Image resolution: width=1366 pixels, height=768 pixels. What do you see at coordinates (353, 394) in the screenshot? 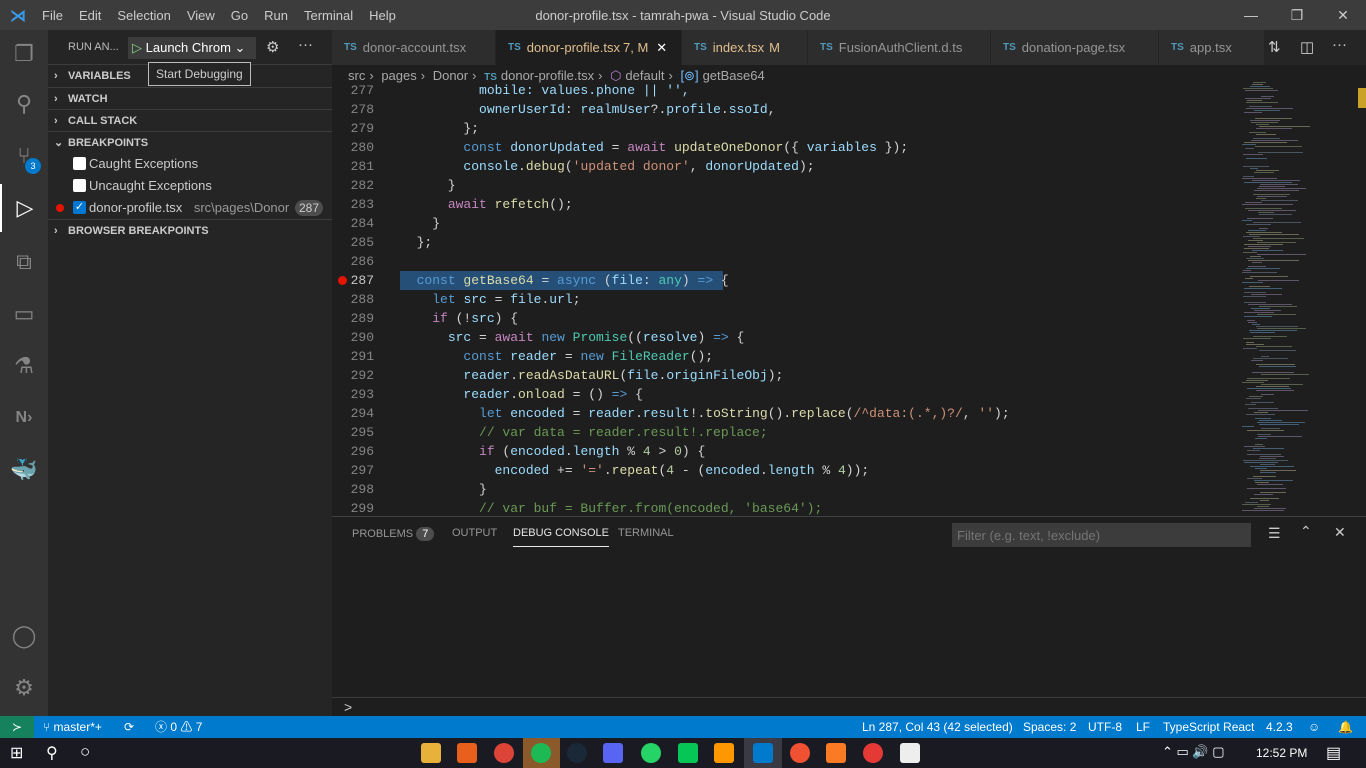
I see `line-number: 293` at bounding box center [353, 394].